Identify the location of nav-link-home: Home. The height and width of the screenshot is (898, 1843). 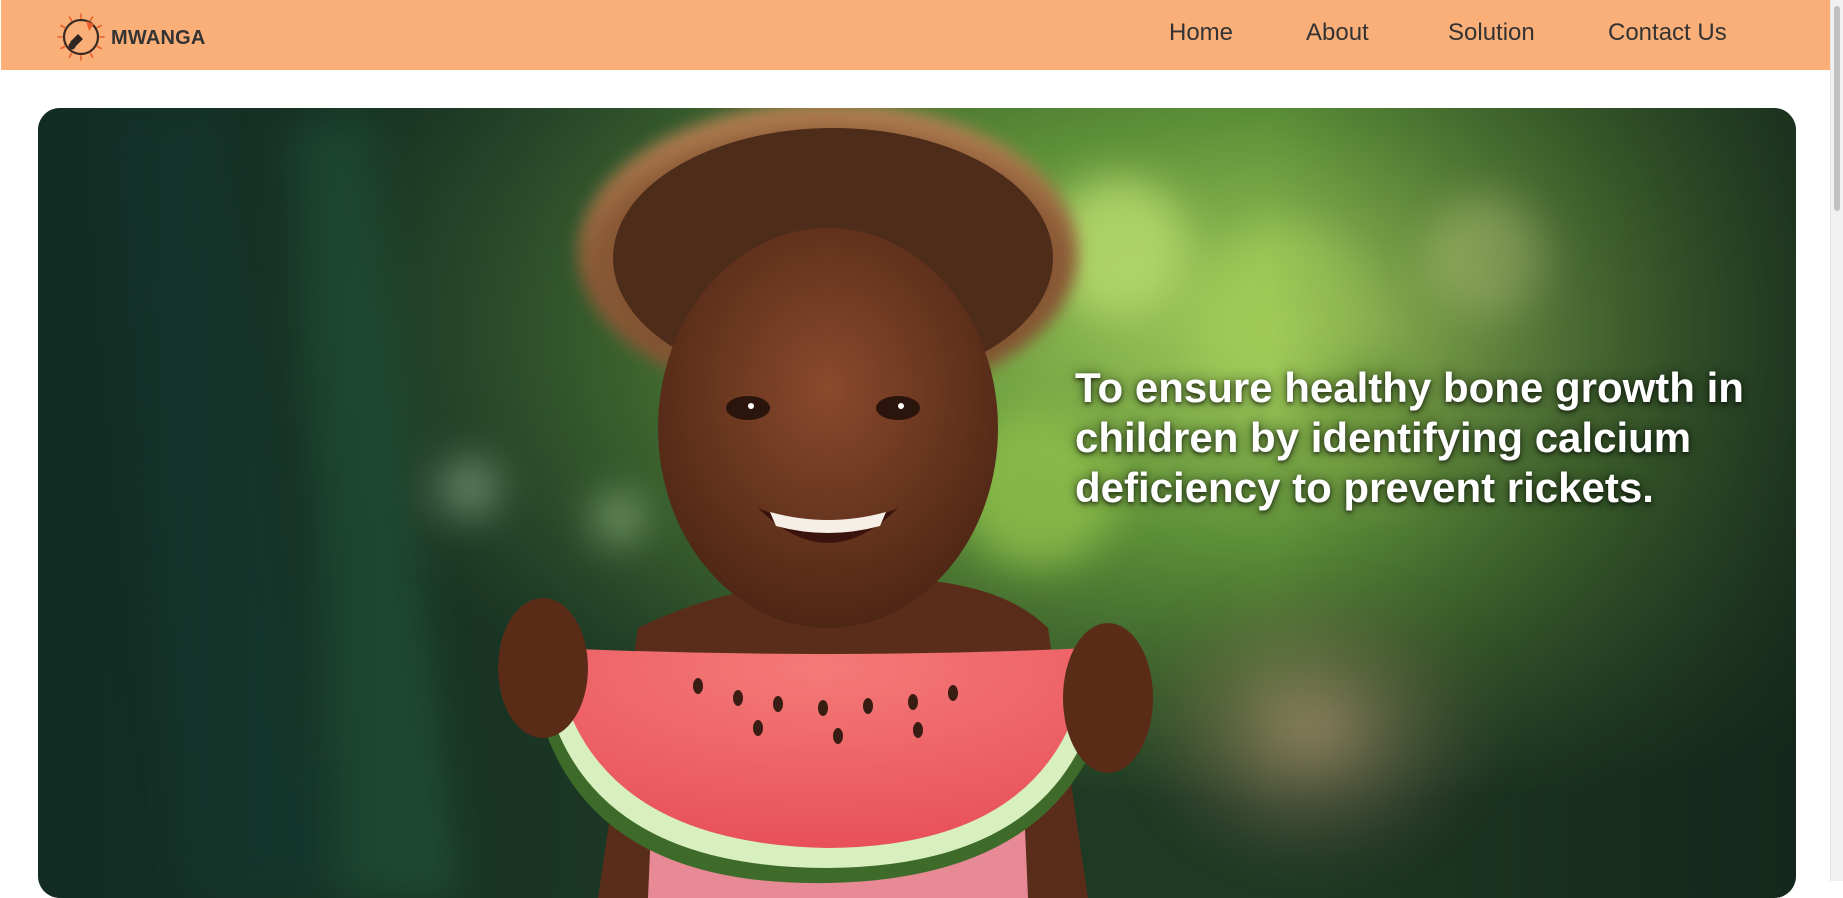
(1201, 33).